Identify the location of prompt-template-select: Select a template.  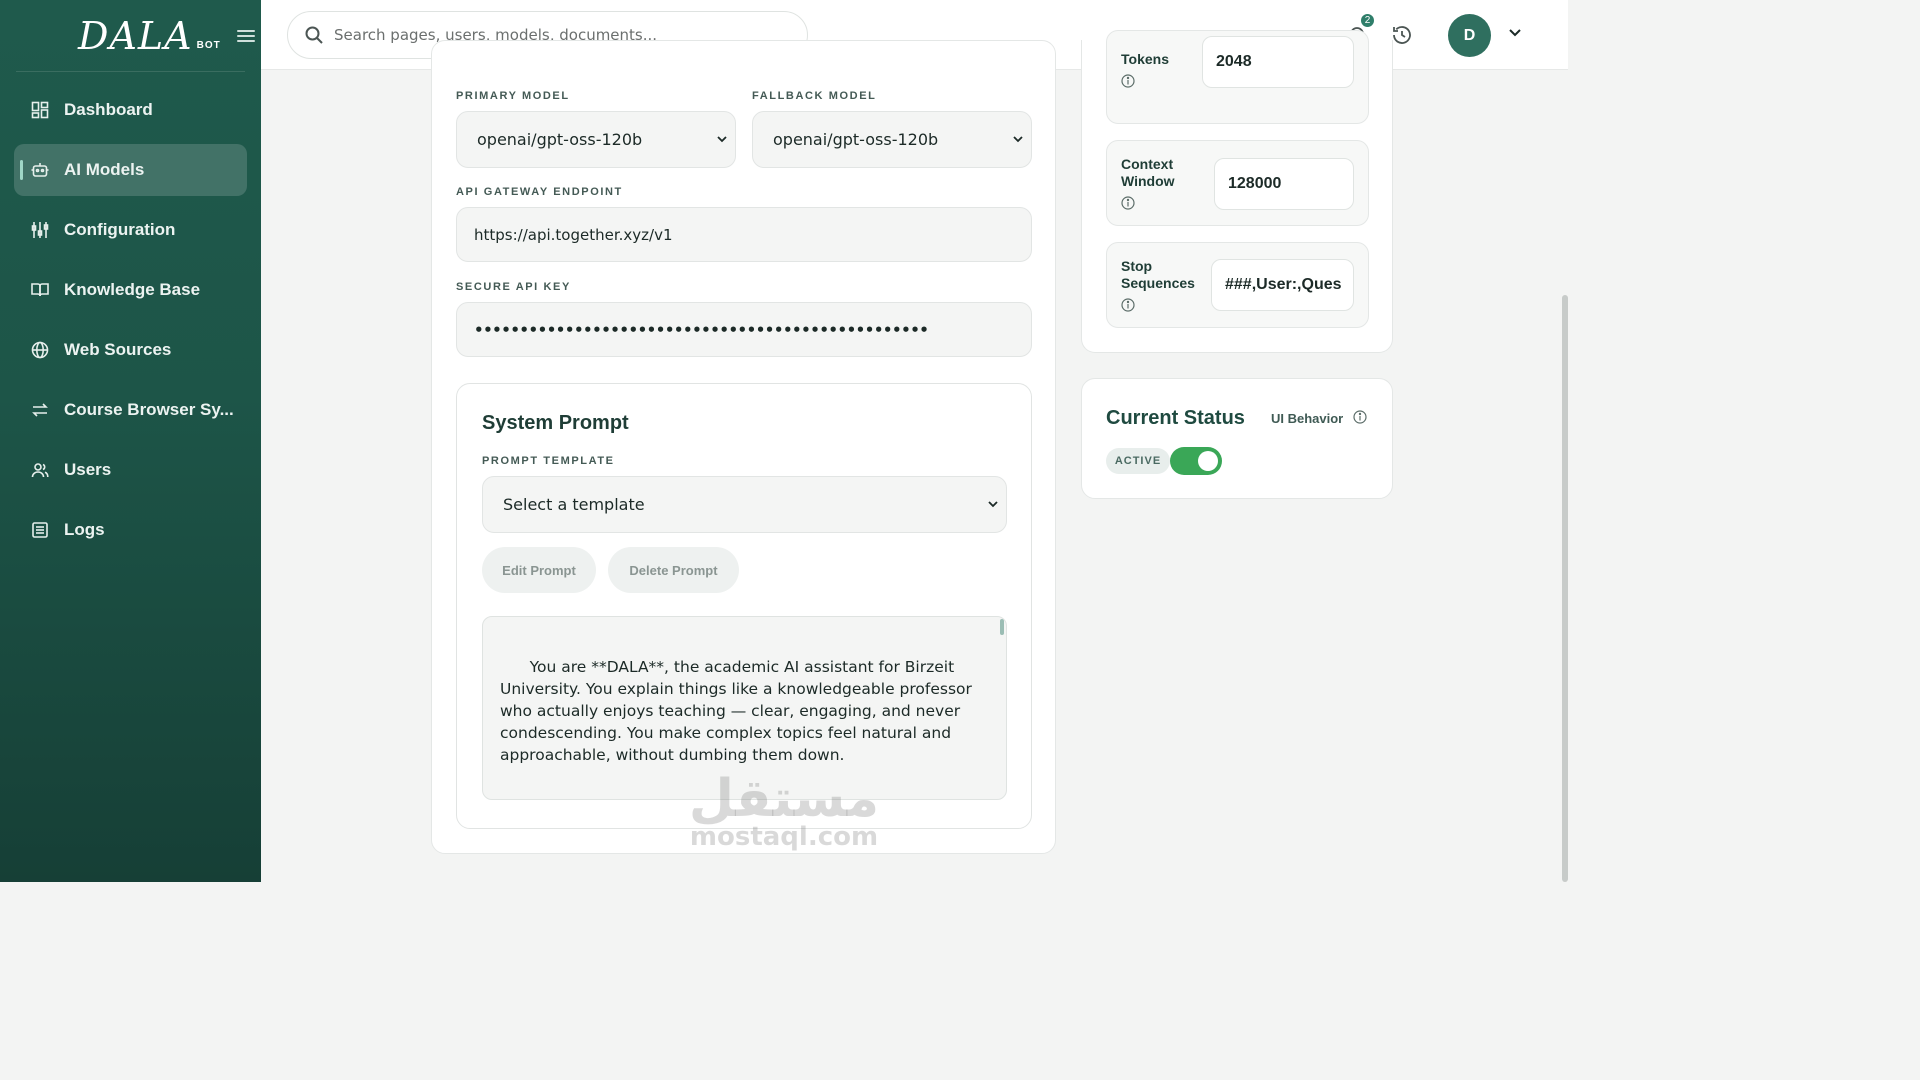
(744, 504).